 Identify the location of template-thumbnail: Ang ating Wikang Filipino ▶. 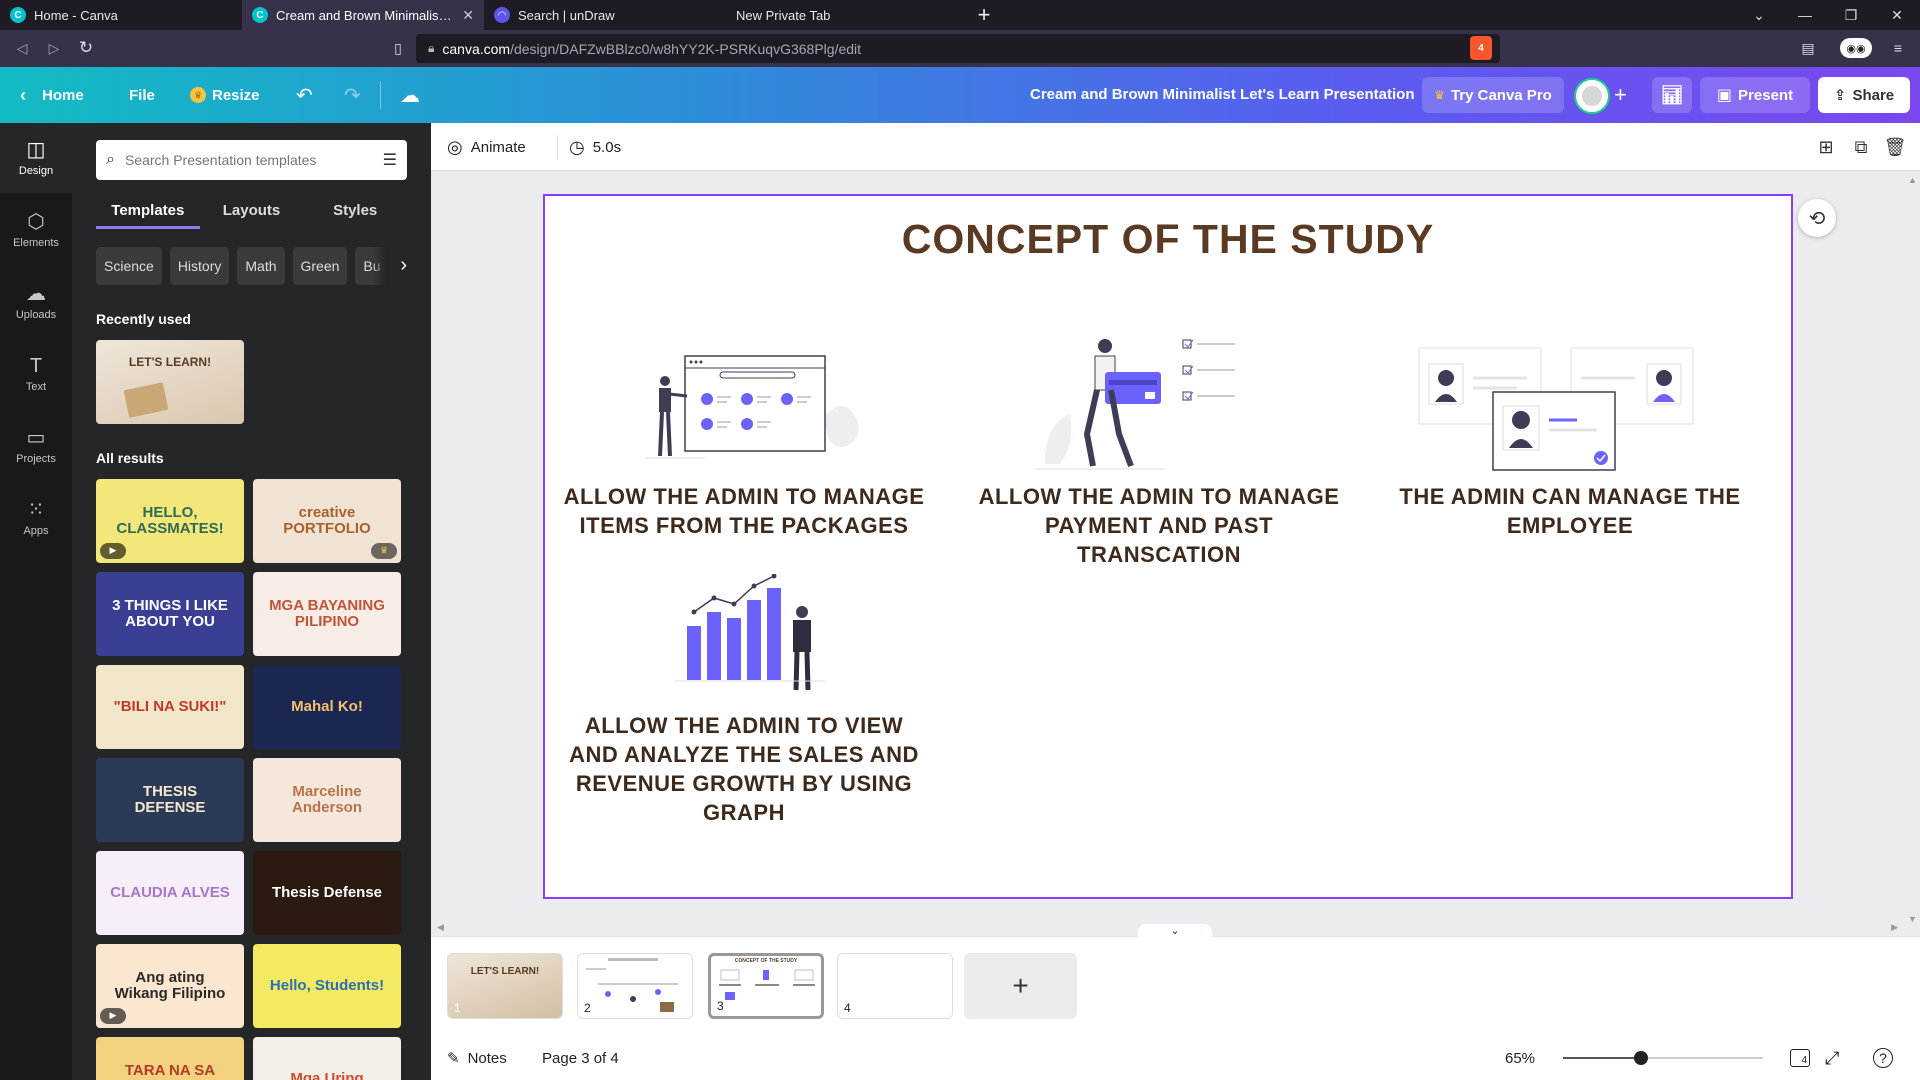
(170, 986).